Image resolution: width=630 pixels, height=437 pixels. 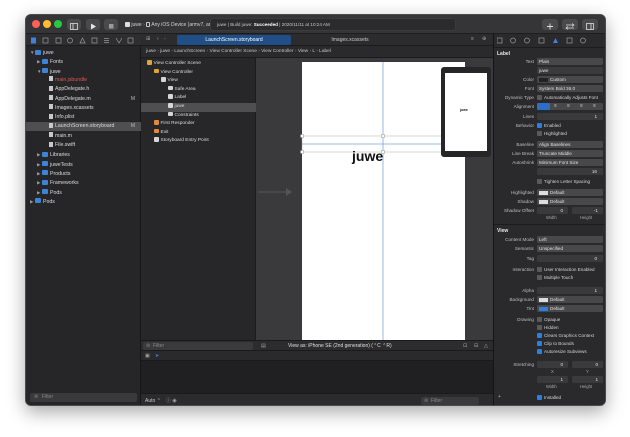 I want to click on file-item: main.jsbundle, so click(x=83, y=80).